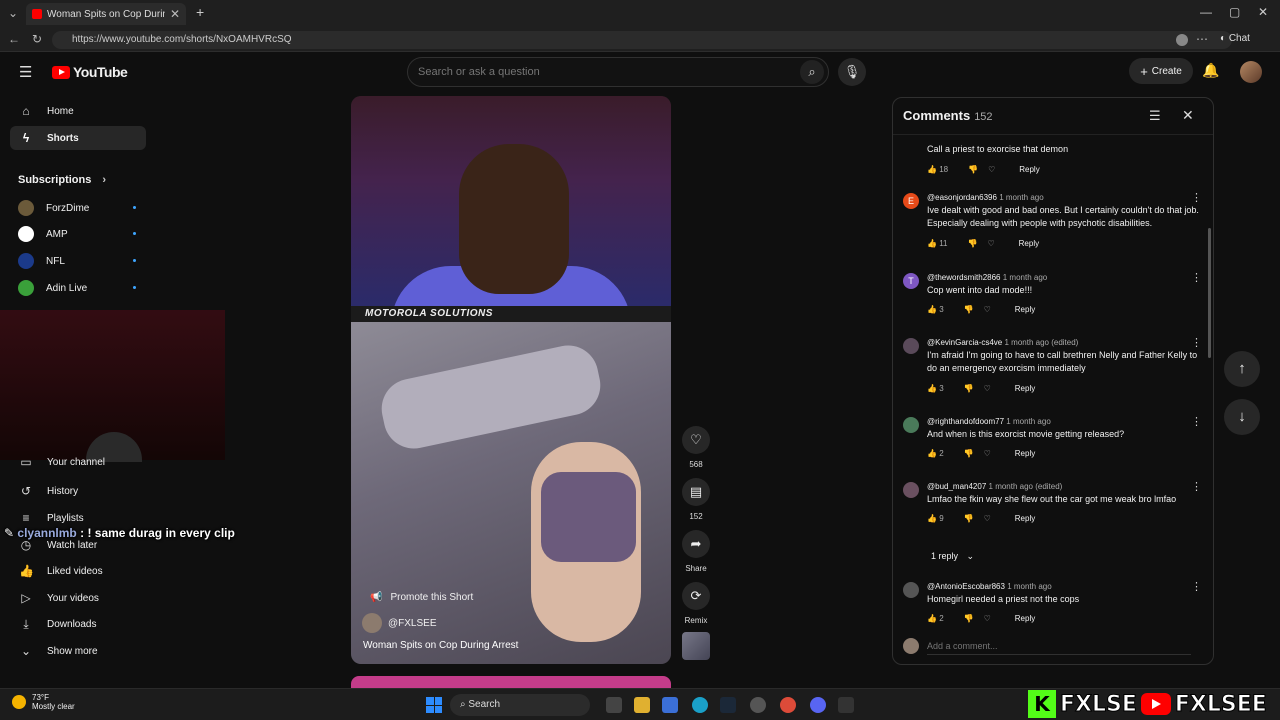 The height and width of the screenshot is (720, 1280). I want to click on file-explorer-icon, so click(642, 705).